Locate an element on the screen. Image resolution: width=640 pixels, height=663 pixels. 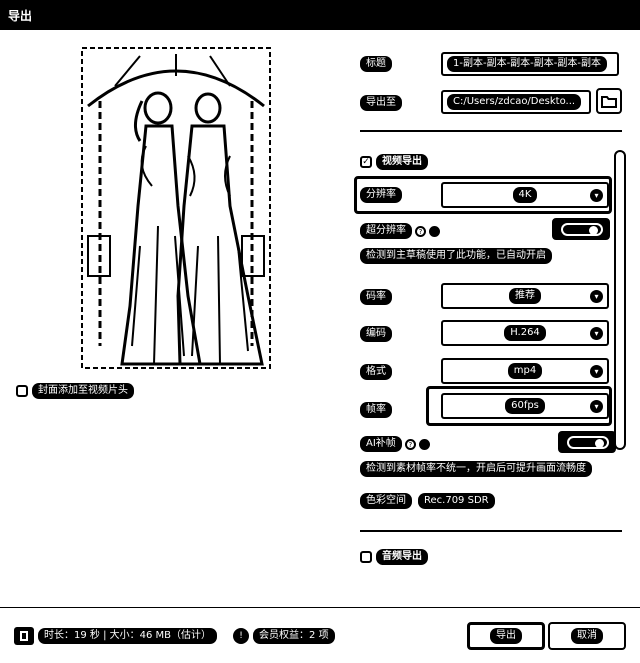
color-space-label: 色彩空间 is located at coordinates (386, 501).